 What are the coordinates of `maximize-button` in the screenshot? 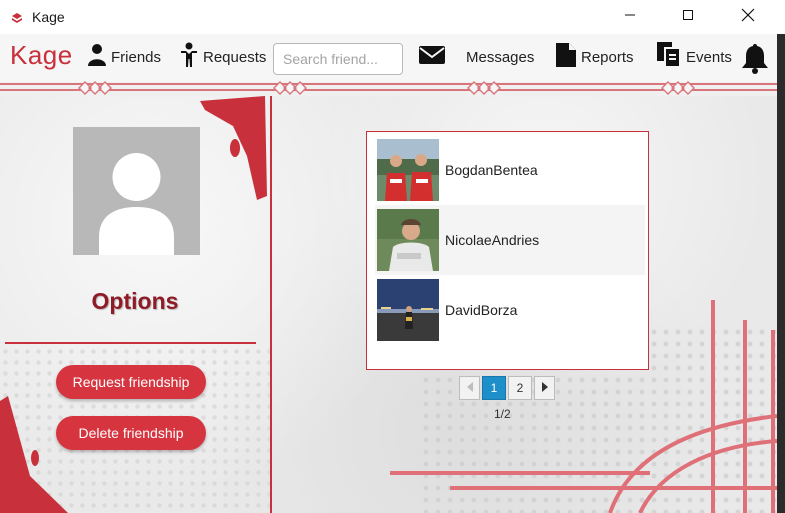 It's located at (688, 17).